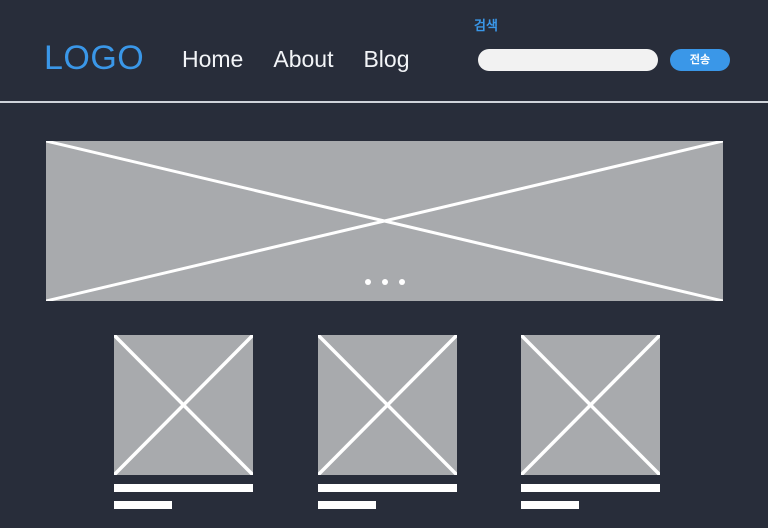 The image size is (768, 528). What do you see at coordinates (486, 25) in the screenshot?
I see `search-label: 검색` at bounding box center [486, 25].